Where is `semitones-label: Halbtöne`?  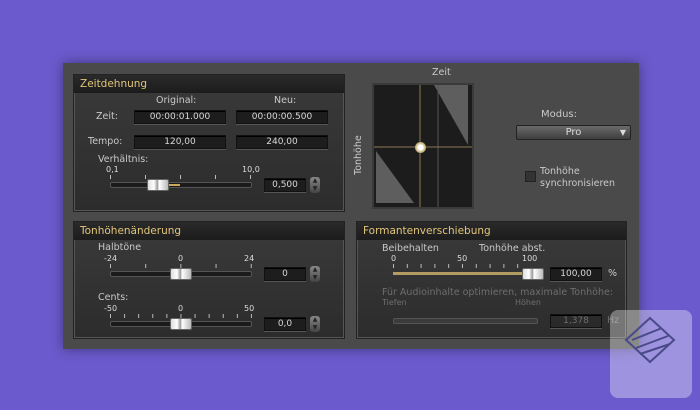 semitones-label: Halbtöne is located at coordinates (120, 247).